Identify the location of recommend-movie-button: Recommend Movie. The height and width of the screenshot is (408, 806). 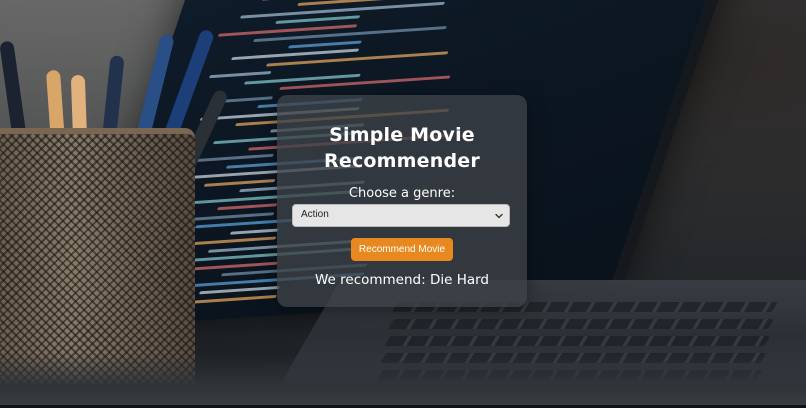
(402, 249).